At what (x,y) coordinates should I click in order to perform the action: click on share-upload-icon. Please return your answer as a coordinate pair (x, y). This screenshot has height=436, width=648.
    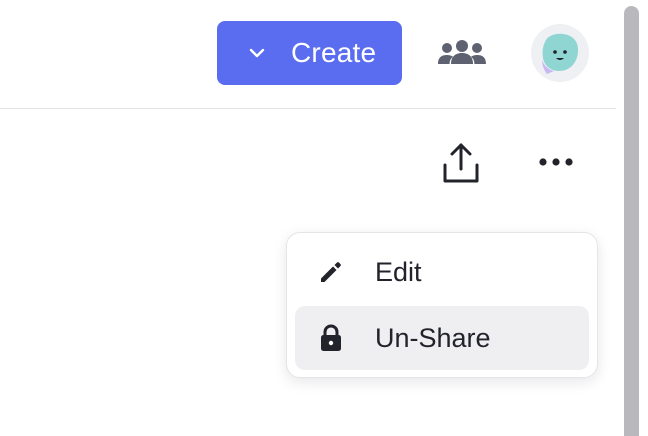
    Looking at the image, I should click on (461, 163).